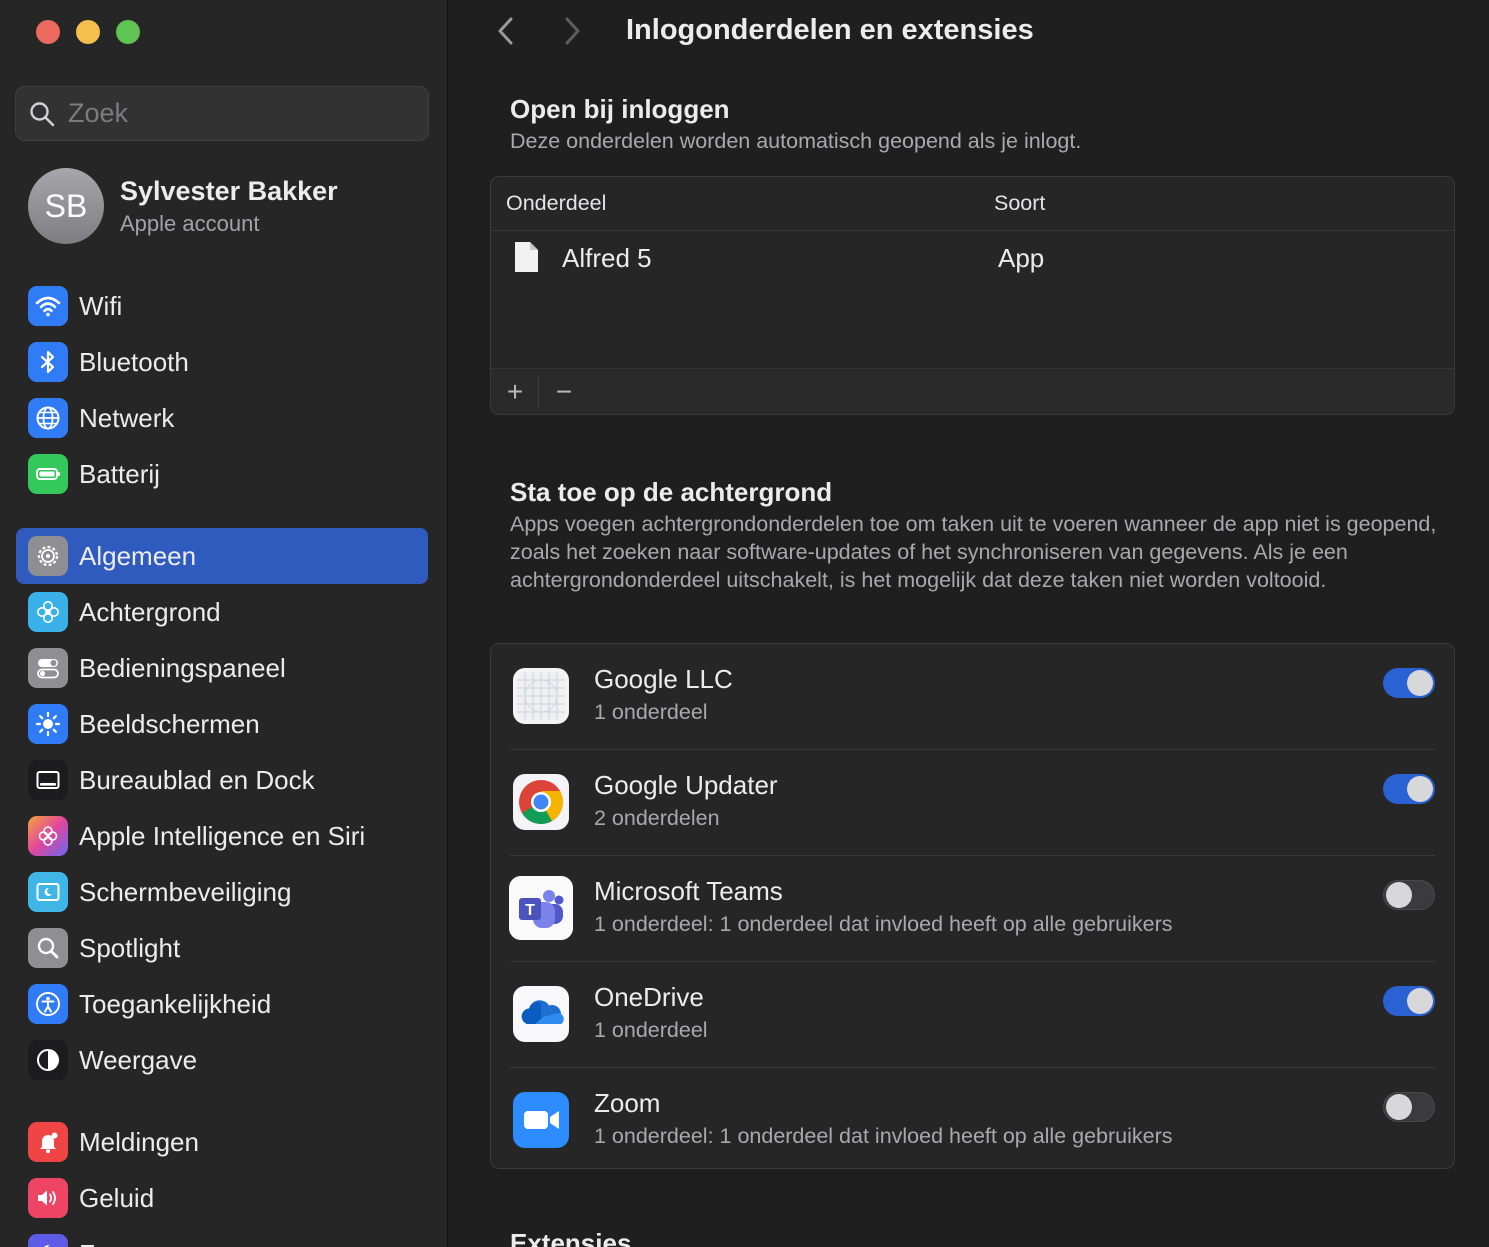  I want to click on sidebar-item-label: Bluetooth, so click(134, 361).